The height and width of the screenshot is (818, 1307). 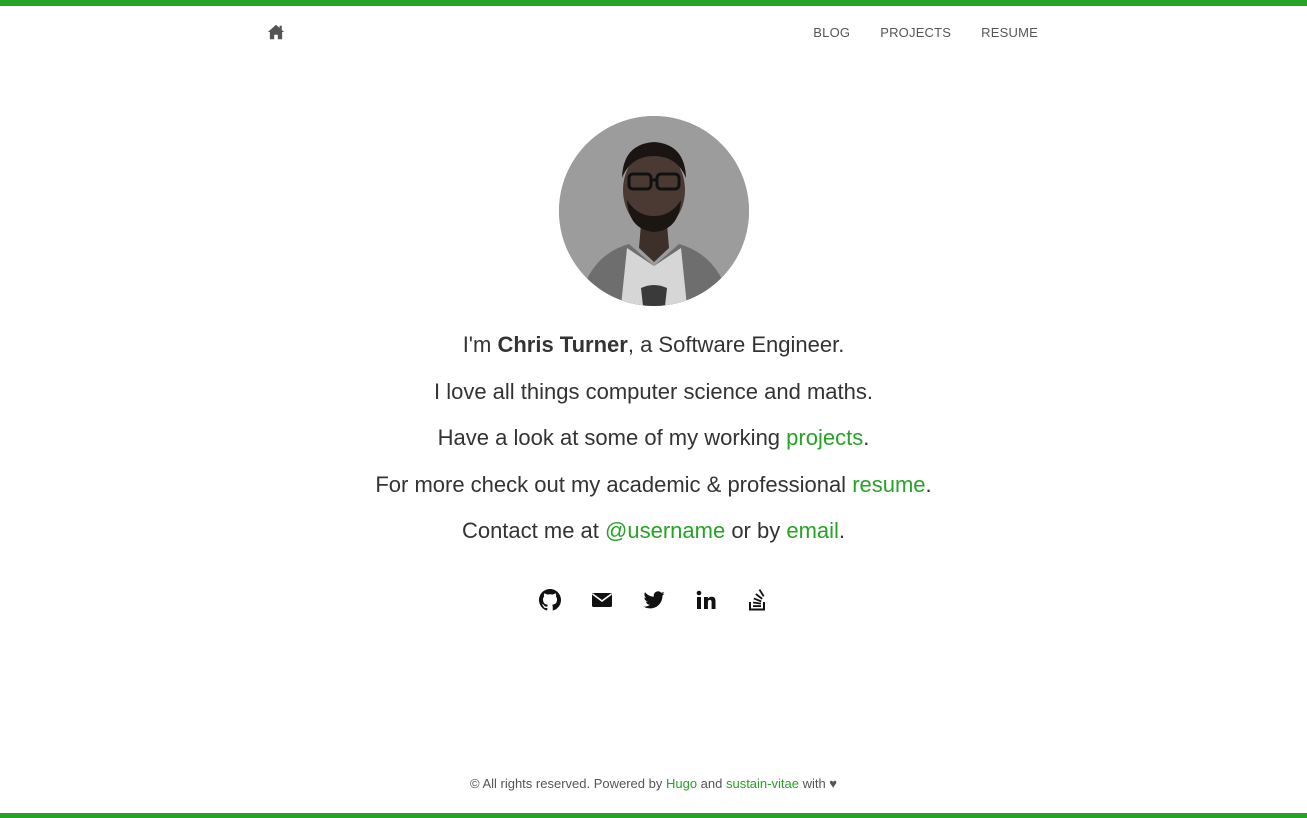 What do you see at coordinates (812, 530) in the screenshot?
I see `email-link: email` at bounding box center [812, 530].